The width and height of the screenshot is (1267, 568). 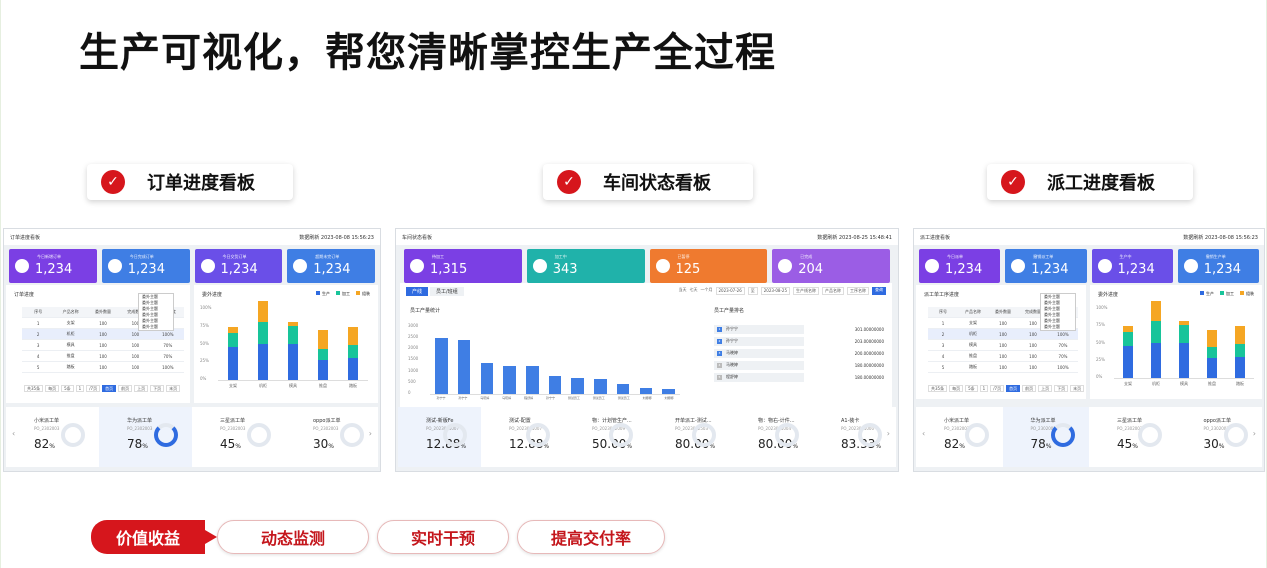 What do you see at coordinates (1222, 269) in the screenshot?
I see `kpi-value: 1,234` at bounding box center [1222, 269].